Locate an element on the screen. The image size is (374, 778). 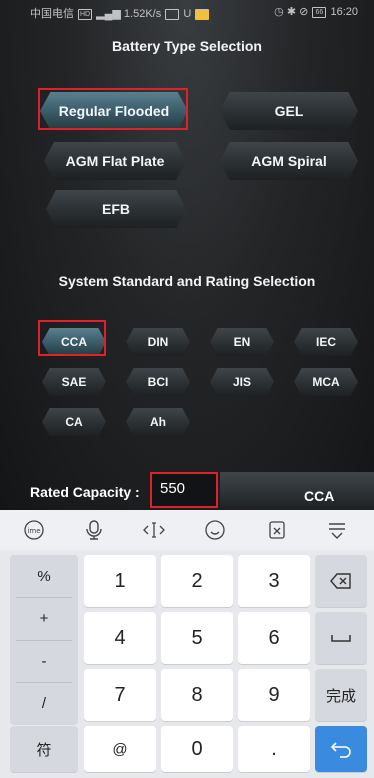
key-2: 2 is located at coordinates (197, 581).